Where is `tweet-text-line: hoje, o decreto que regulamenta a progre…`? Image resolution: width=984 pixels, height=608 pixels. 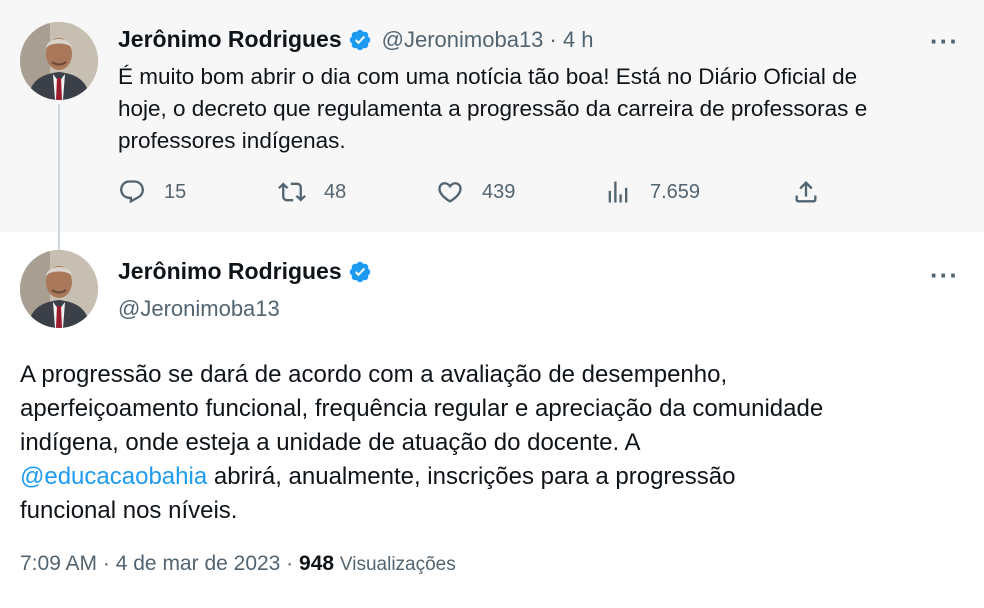 tweet-text-line: hoje, o decreto que regulamenta a progre… is located at coordinates (493, 108).